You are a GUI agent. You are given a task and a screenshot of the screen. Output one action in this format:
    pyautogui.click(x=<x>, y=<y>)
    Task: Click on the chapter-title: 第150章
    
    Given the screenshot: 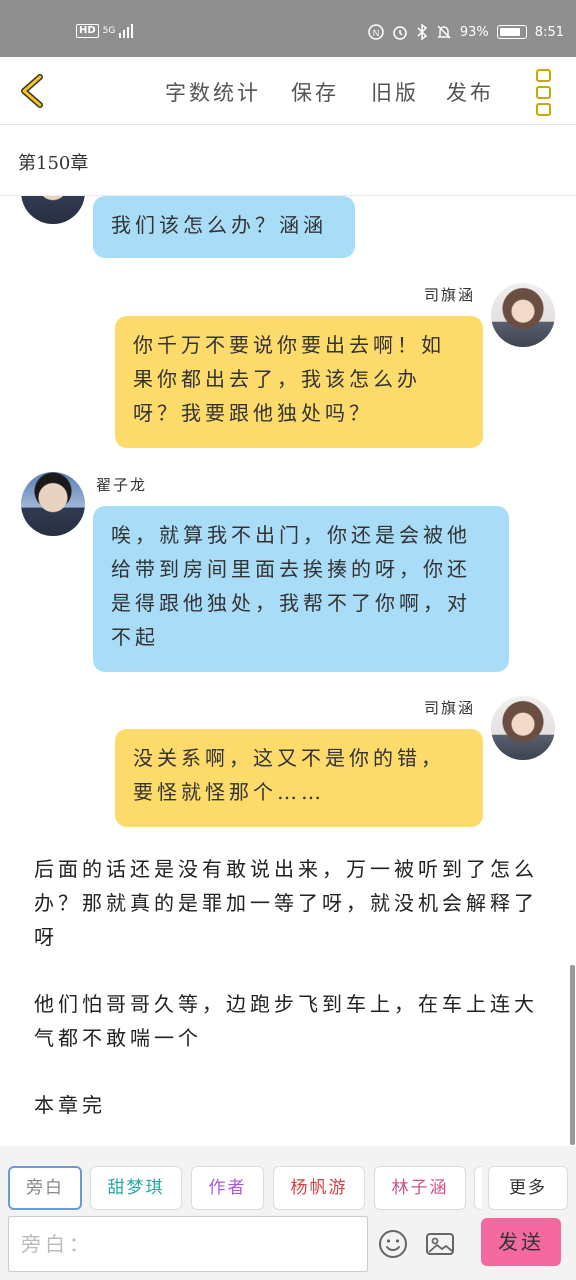 What is the action you would take?
    pyautogui.click(x=53, y=162)
    